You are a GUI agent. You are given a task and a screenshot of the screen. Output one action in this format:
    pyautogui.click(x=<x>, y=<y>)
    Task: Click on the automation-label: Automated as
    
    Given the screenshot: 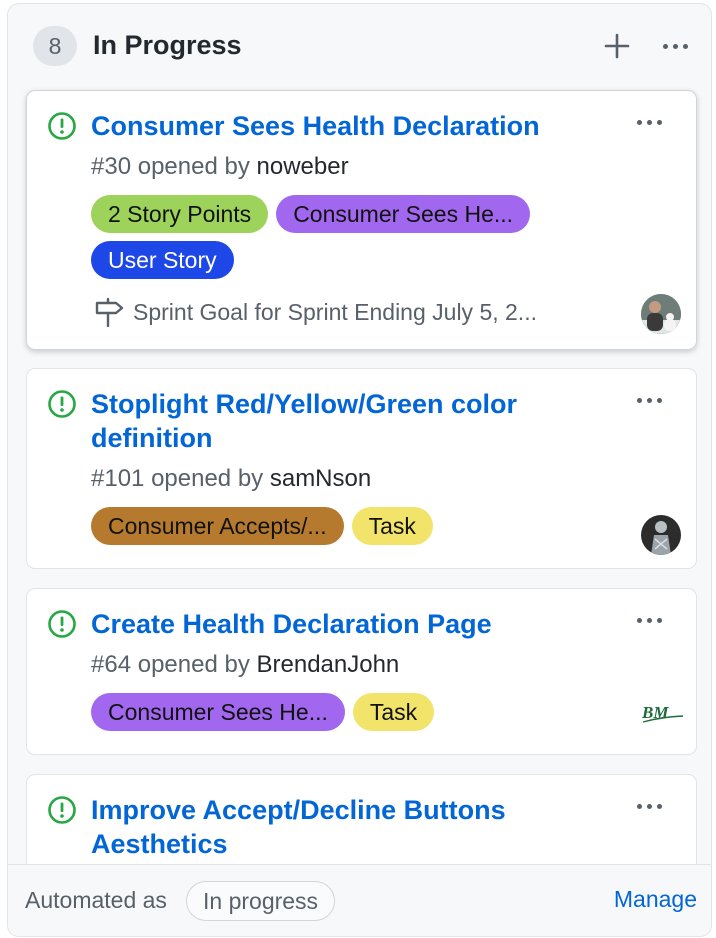 What is the action you would take?
    pyautogui.click(x=96, y=900)
    